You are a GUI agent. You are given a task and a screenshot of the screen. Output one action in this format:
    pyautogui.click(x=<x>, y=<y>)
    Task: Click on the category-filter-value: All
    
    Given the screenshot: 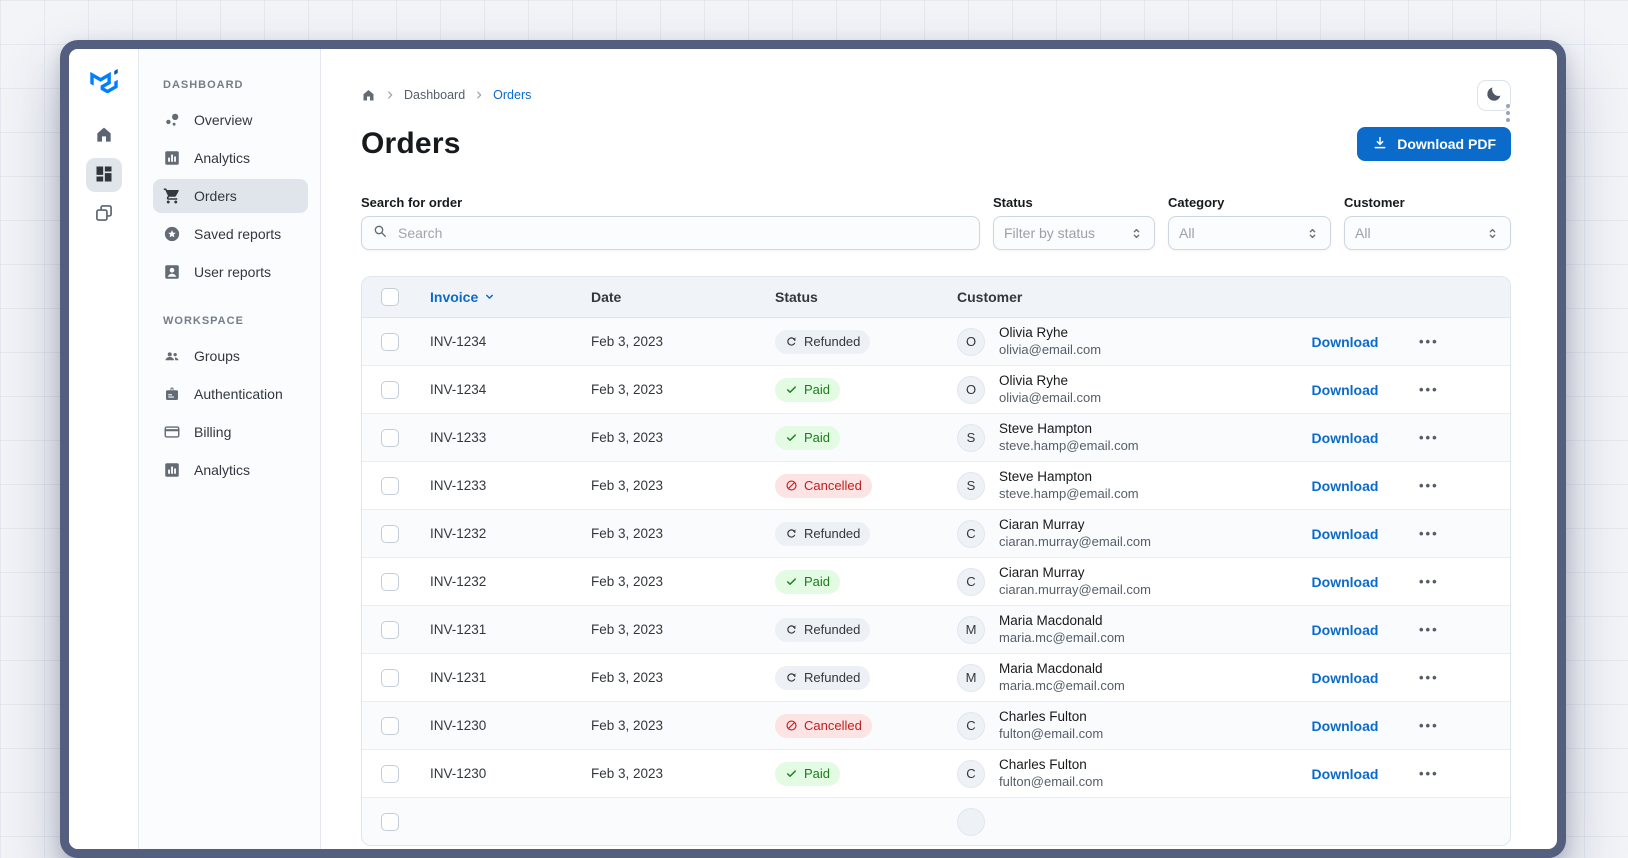 What is the action you would take?
    pyautogui.click(x=1187, y=233)
    